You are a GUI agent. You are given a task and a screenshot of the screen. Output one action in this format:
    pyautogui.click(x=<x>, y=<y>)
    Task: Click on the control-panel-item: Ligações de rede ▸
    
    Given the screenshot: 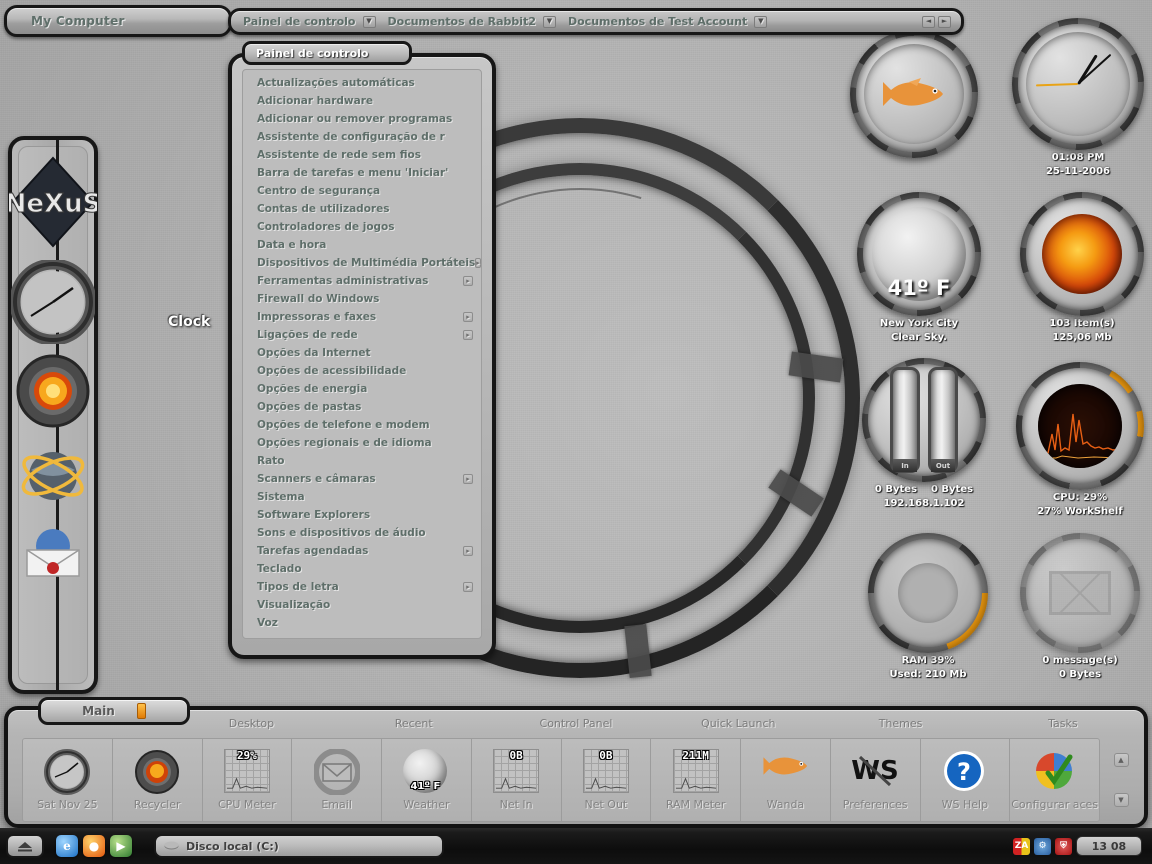 What is the action you would take?
    pyautogui.click(x=362, y=335)
    